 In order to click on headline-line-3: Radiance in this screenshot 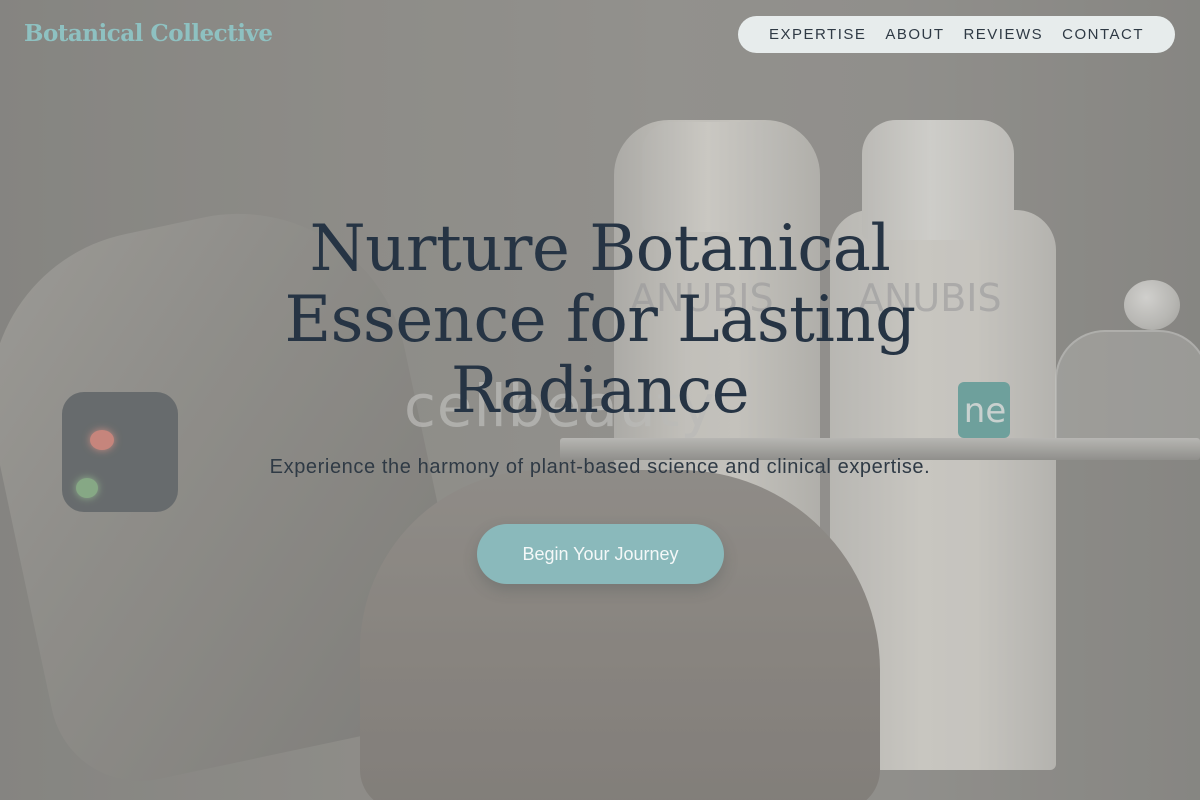, I will do `click(600, 391)`.